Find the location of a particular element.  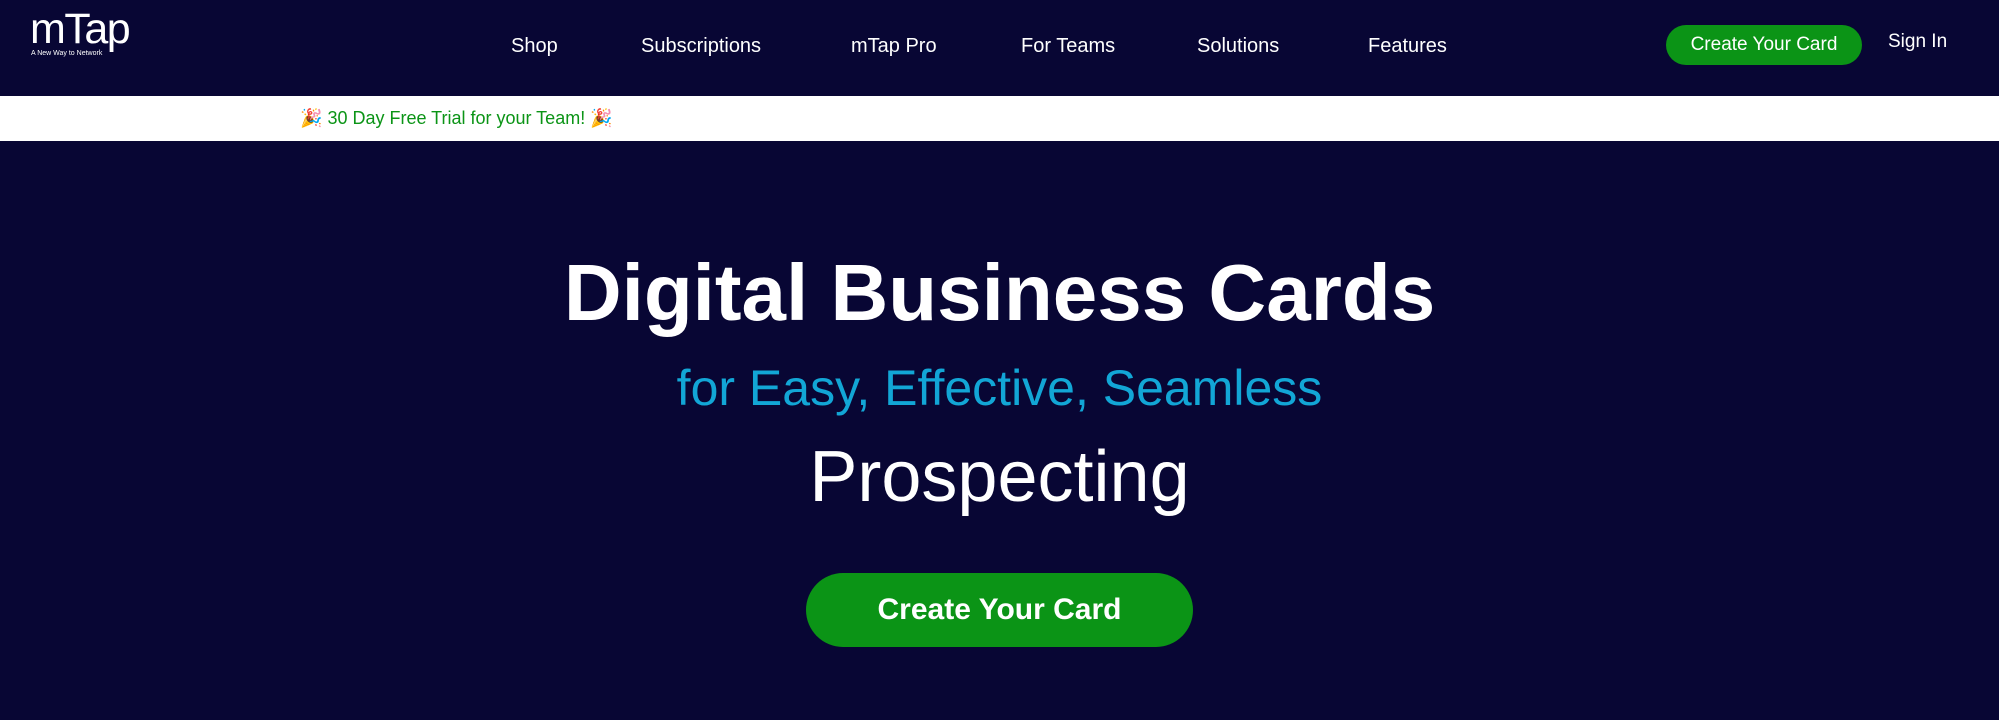

hero-highlight-word: Prospecting is located at coordinates (999, 477).